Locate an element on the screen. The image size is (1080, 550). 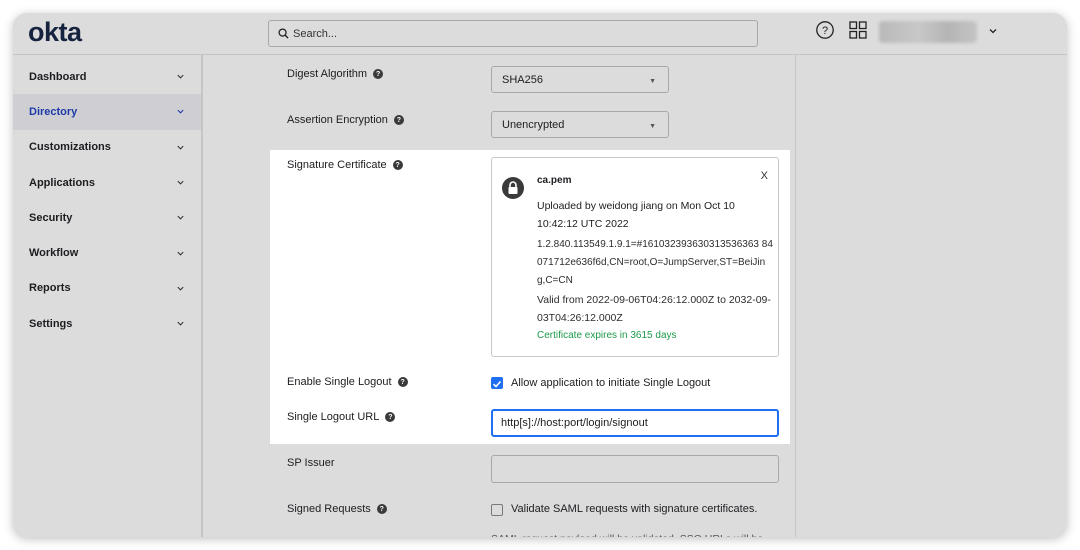
sidebar-item-reports: Reports is located at coordinates (107, 288).